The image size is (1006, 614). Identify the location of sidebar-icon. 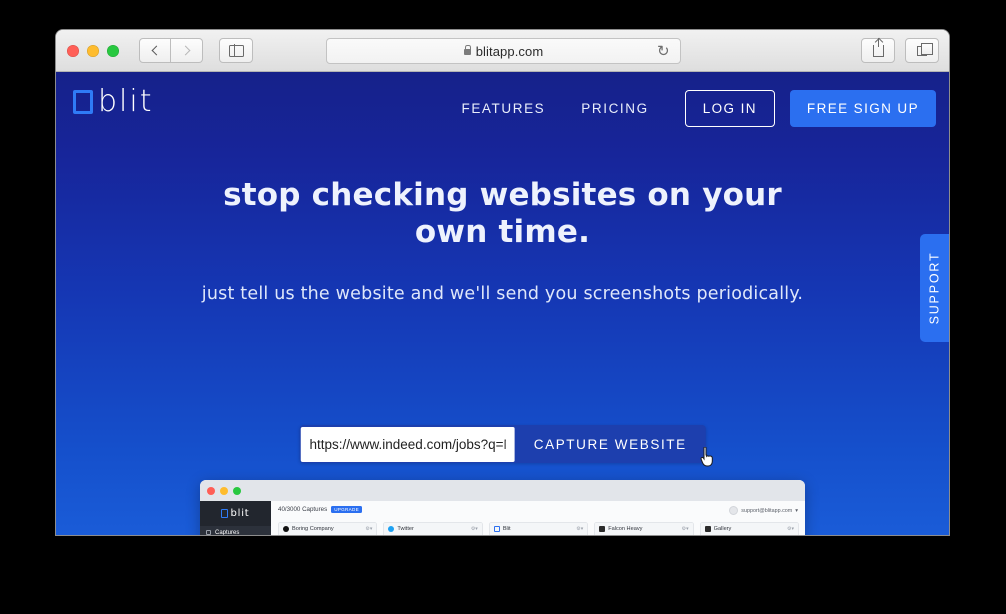
(236, 50).